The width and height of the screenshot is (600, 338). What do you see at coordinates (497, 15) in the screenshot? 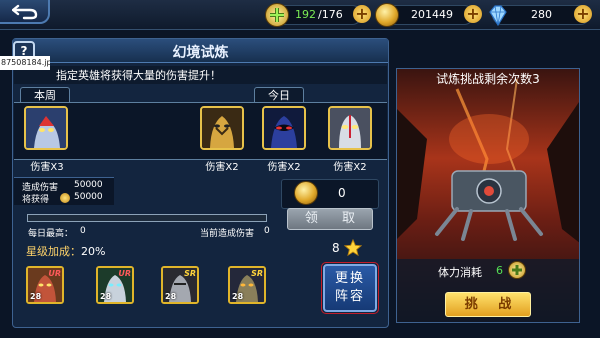
I see `diamond-icon` at bounding box center [497, 15].